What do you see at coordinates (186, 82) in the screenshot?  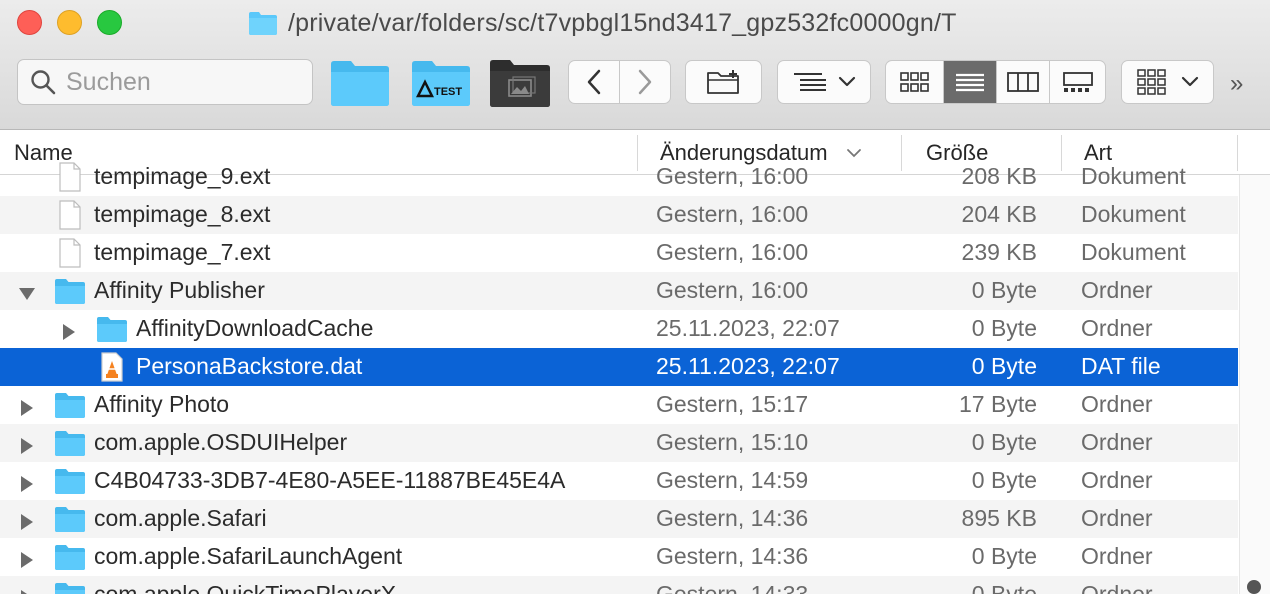 I see `search-input` at bounding box center [186, 82].